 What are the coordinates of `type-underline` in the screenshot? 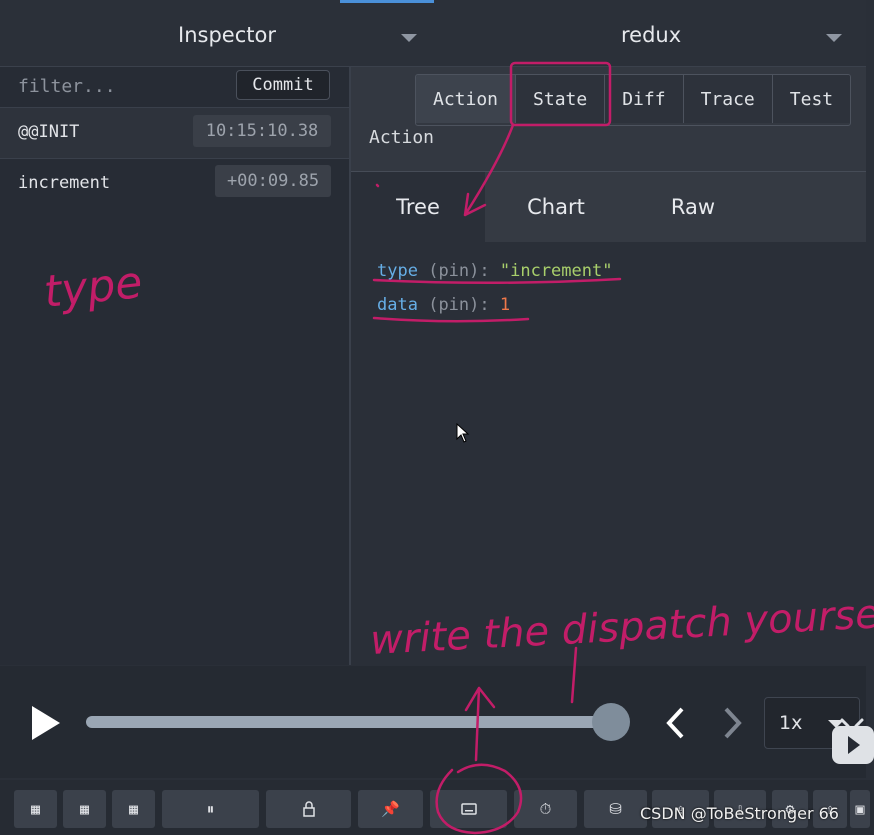 It's located at (497, 281).